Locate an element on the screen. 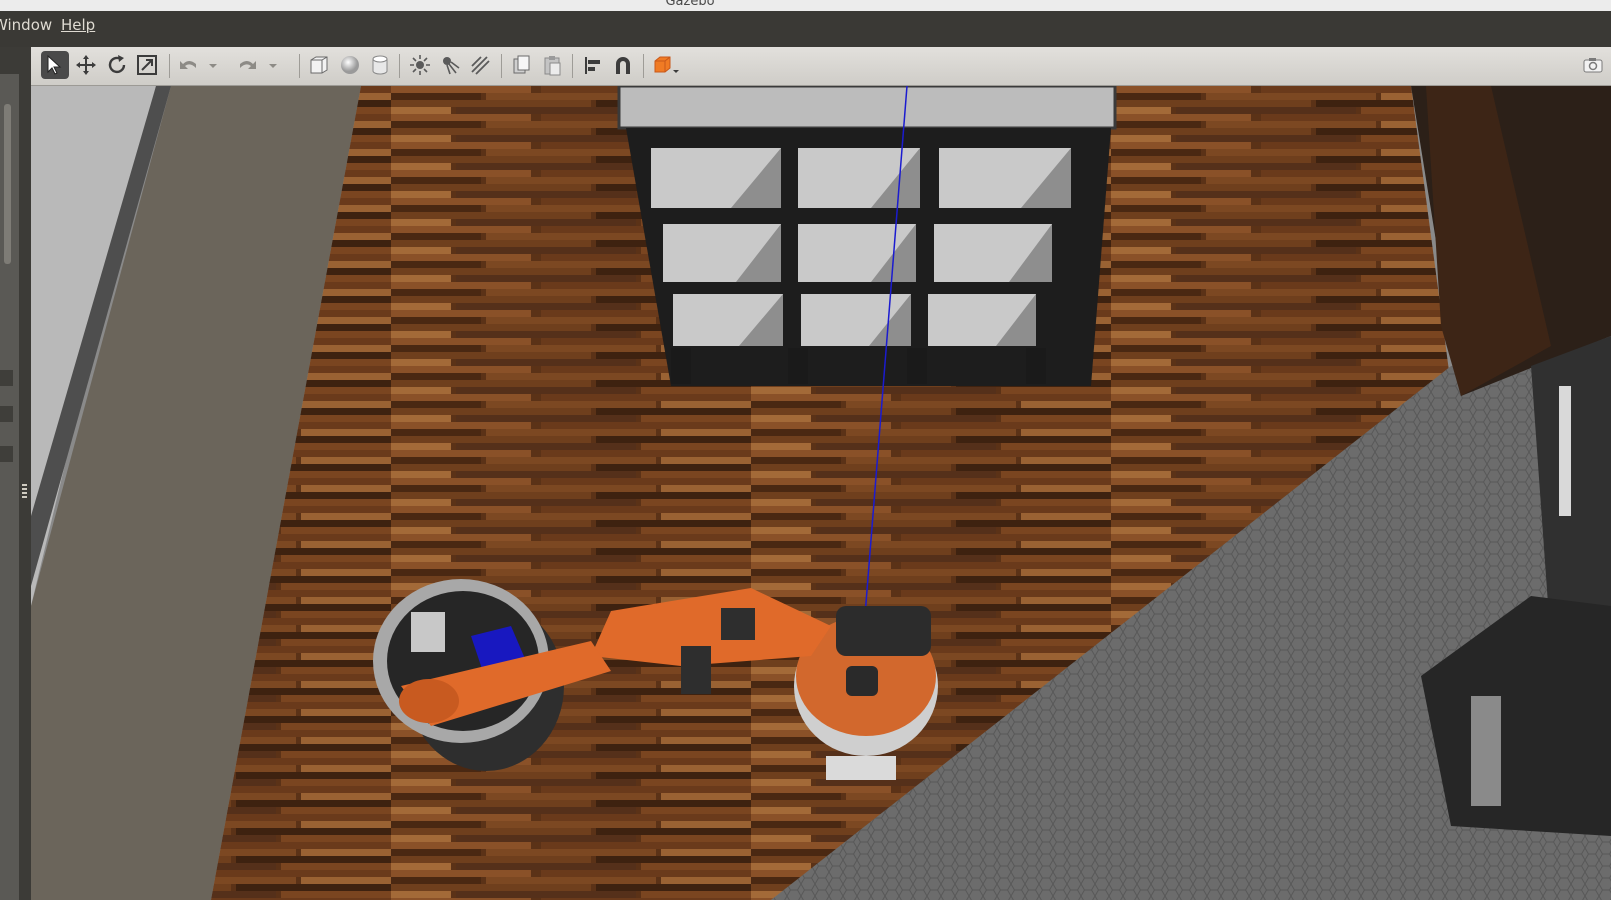 The image size is (1611, 900). point-light-icon is located at coordinates (420, 65).